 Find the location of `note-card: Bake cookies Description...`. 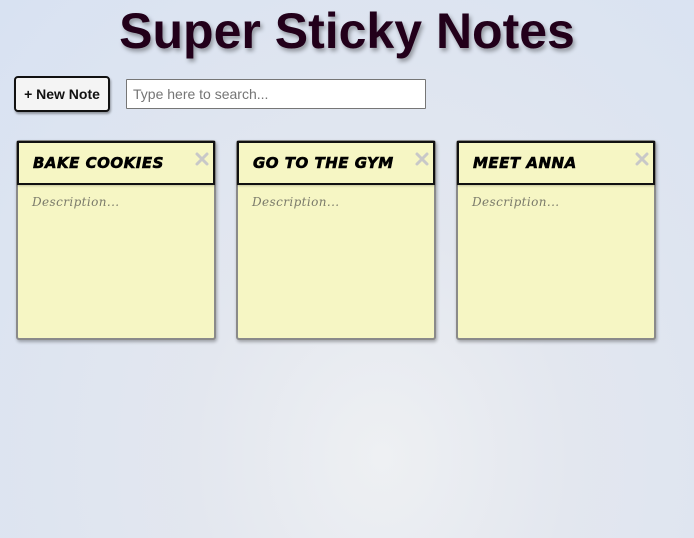

note-card: Bake cookies Description... is located at coordinates (116, 240).